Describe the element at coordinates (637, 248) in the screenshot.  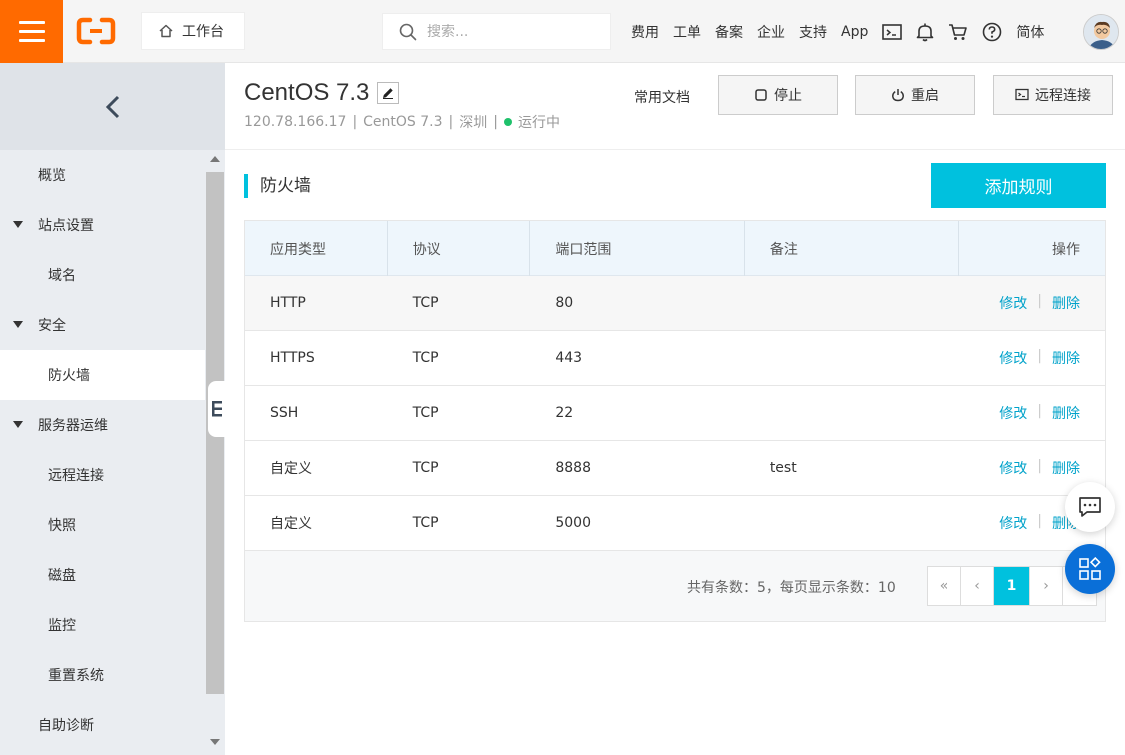
I see `column-header: 端口范围` at that location.